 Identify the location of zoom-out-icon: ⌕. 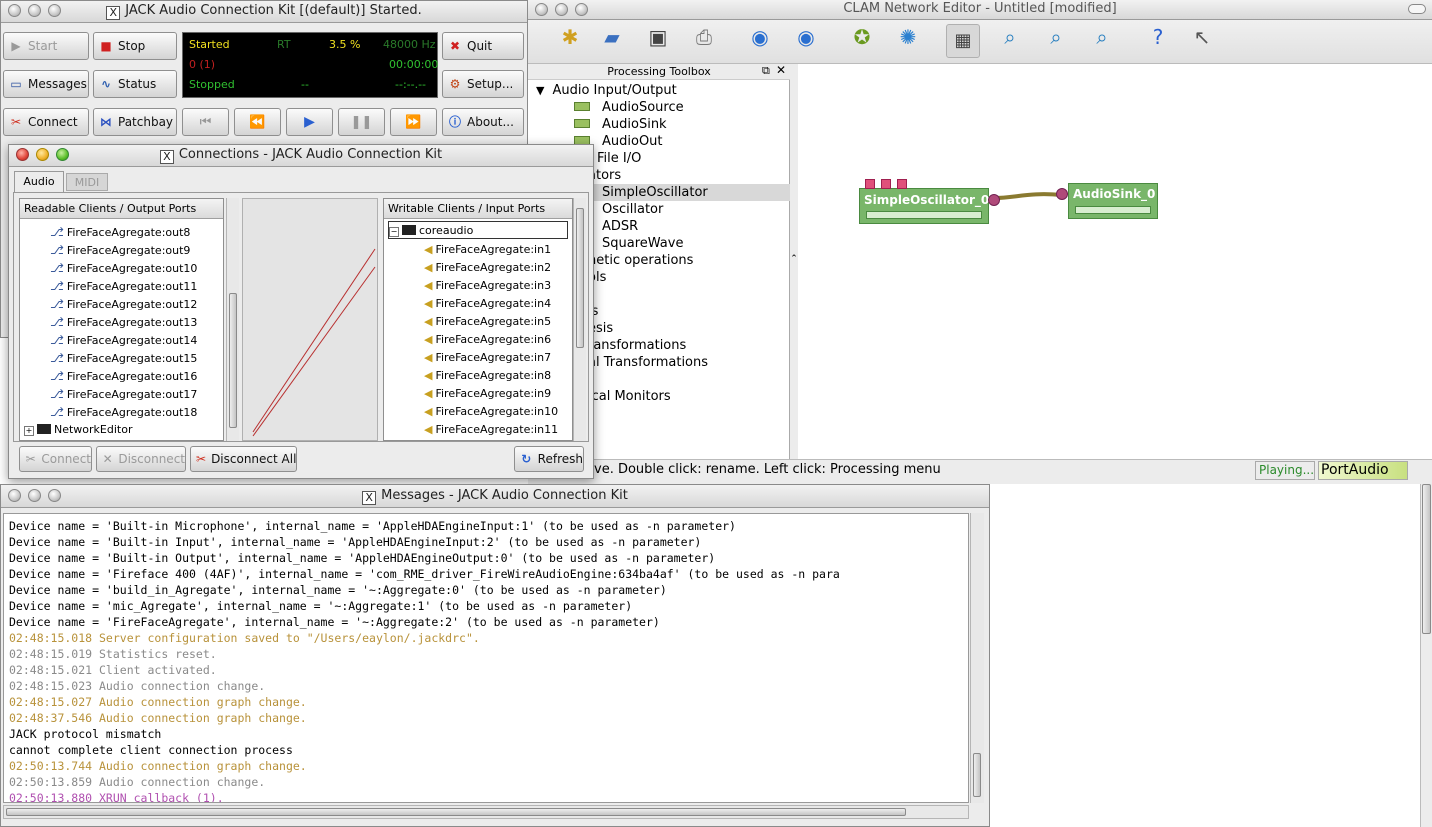
(1102, 37).